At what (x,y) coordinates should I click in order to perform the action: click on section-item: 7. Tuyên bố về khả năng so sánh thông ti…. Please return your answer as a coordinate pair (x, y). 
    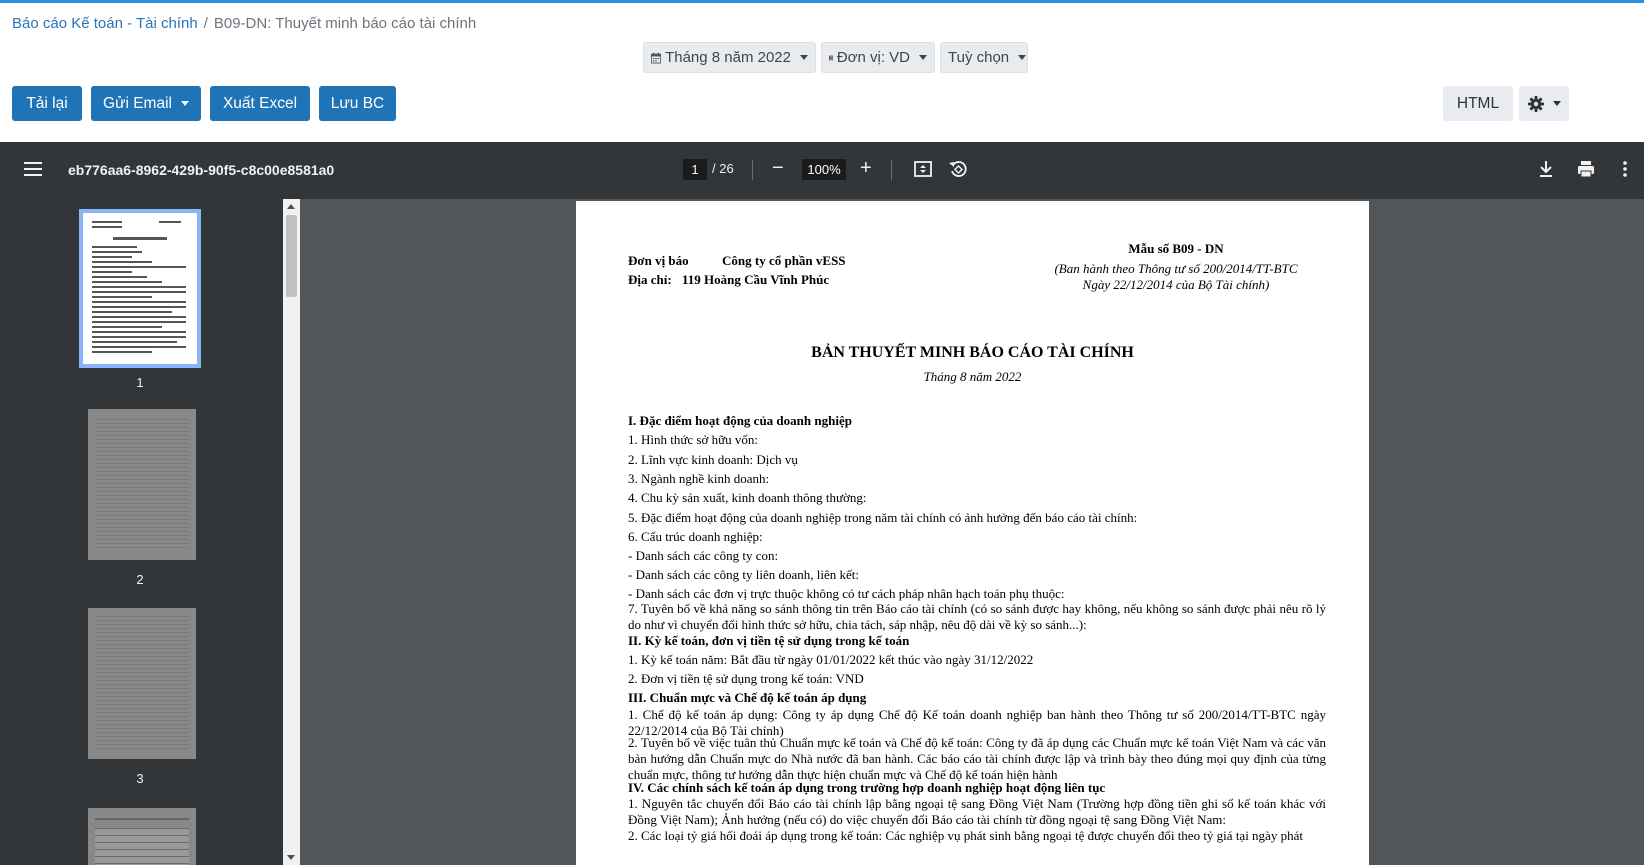
    Looking at the image, I should click on (977, 616).